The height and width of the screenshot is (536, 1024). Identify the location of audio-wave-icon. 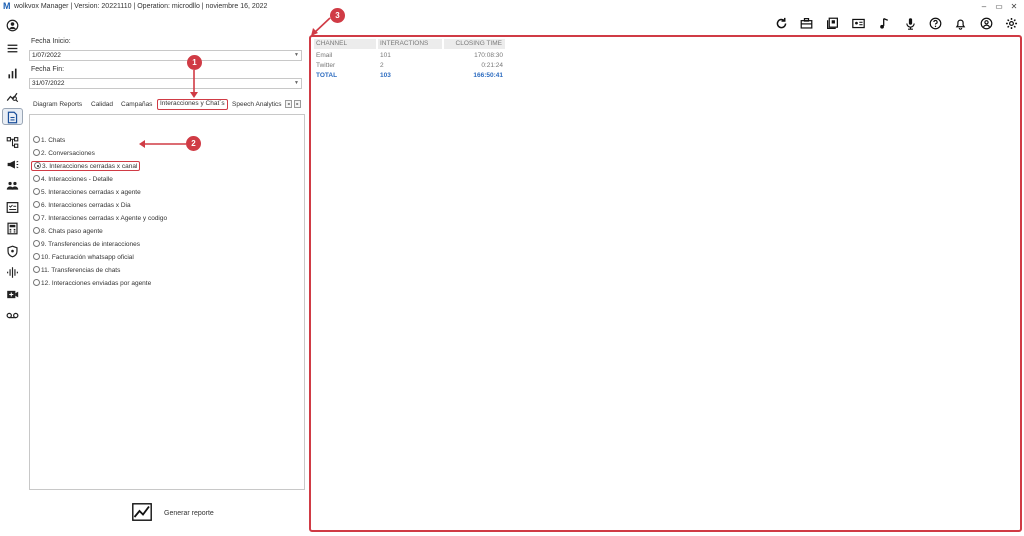
(12, 272).